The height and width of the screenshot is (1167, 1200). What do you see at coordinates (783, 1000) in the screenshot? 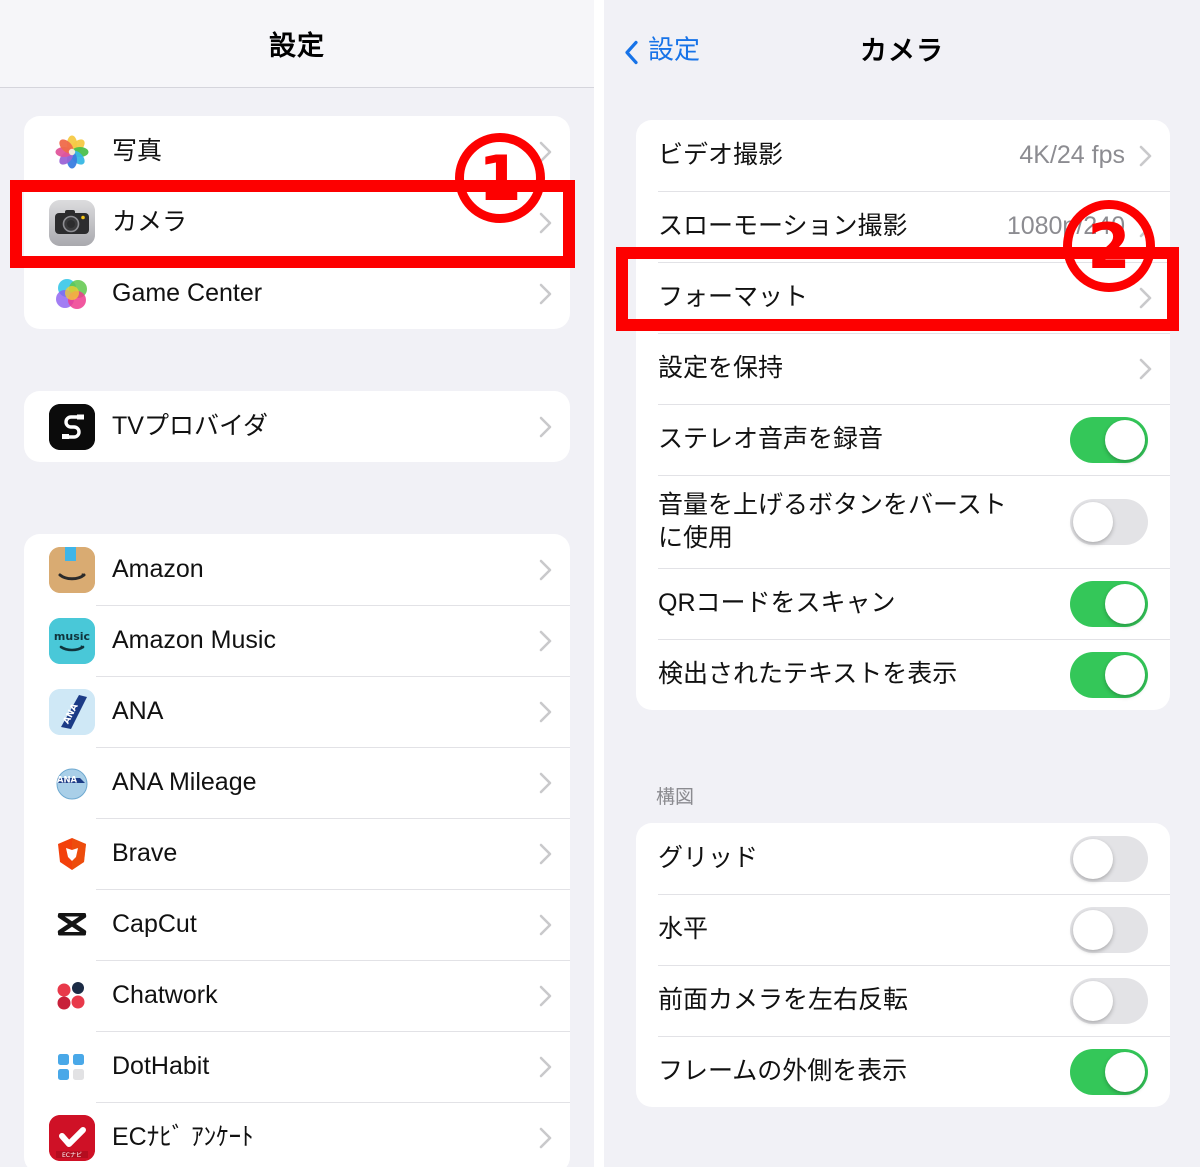
I see `list-item-label: 前面カメラを左右反転` at bounding box center [783, 1000].